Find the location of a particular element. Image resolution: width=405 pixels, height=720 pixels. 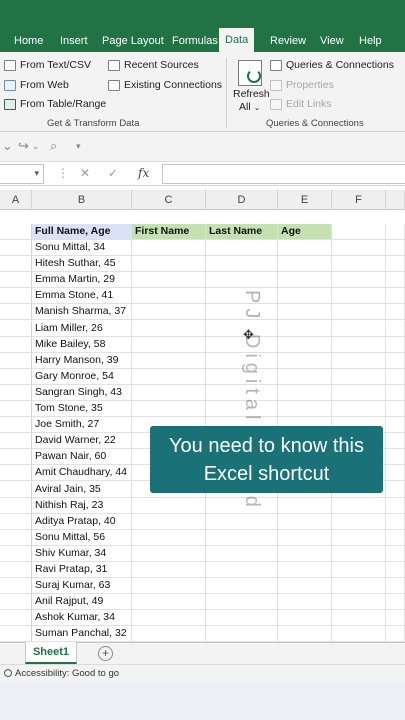

name-age-cell: Suraj Kumar, 63 is located at coordinates (82, 586).